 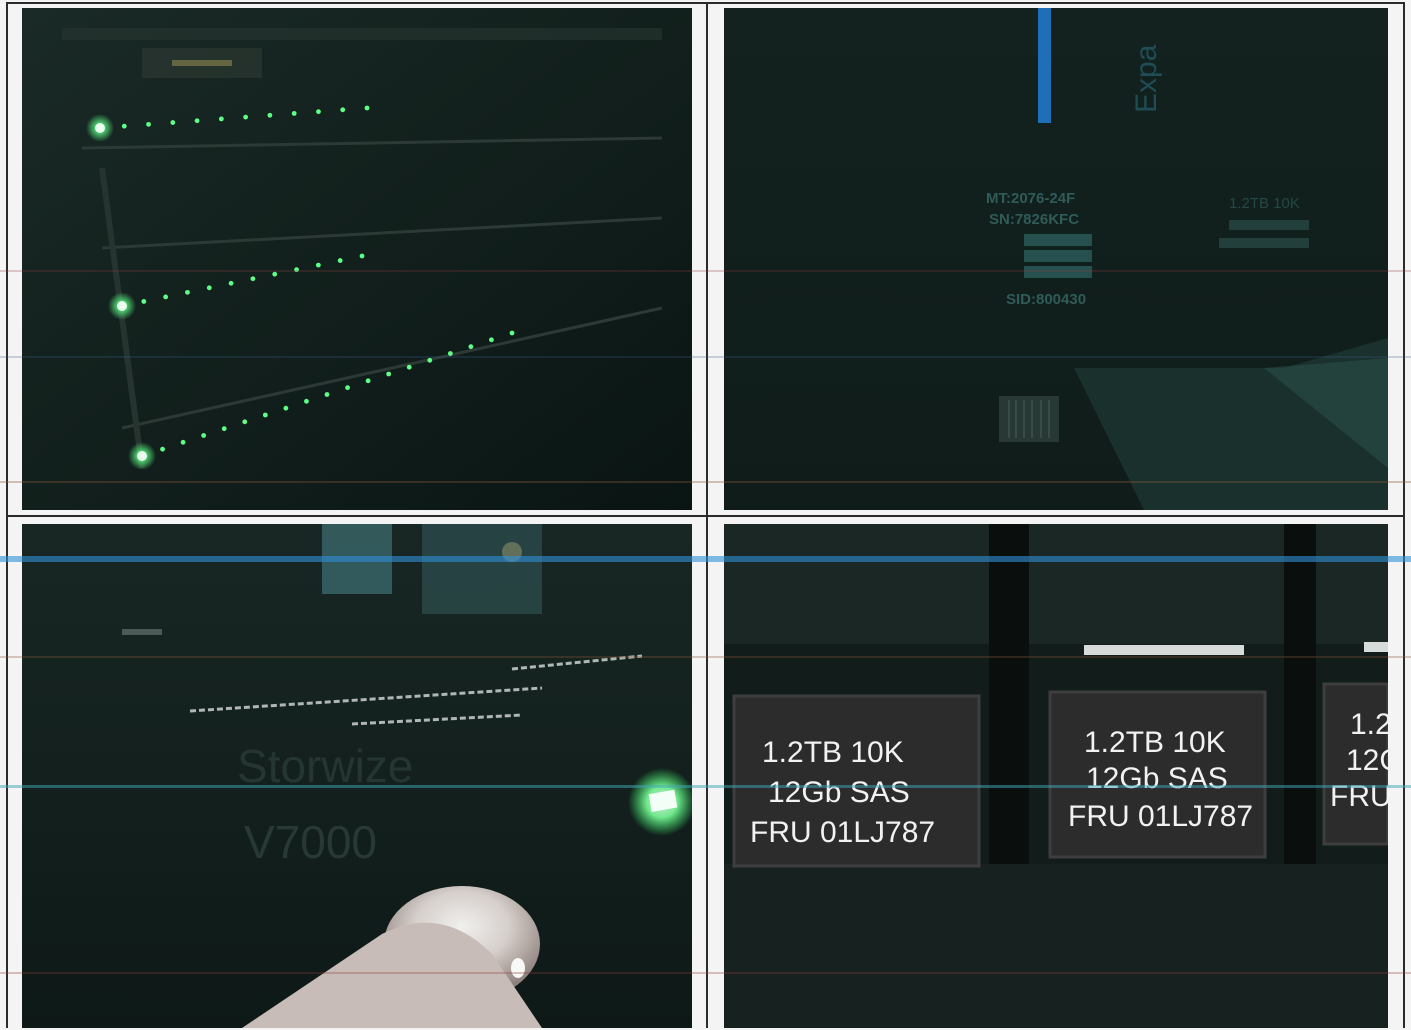 What do you see at coordinates (842, 832) in the screenshot?
I see `drive-1-fru: FRU 01LJ787` at bounding box center [842, 832].